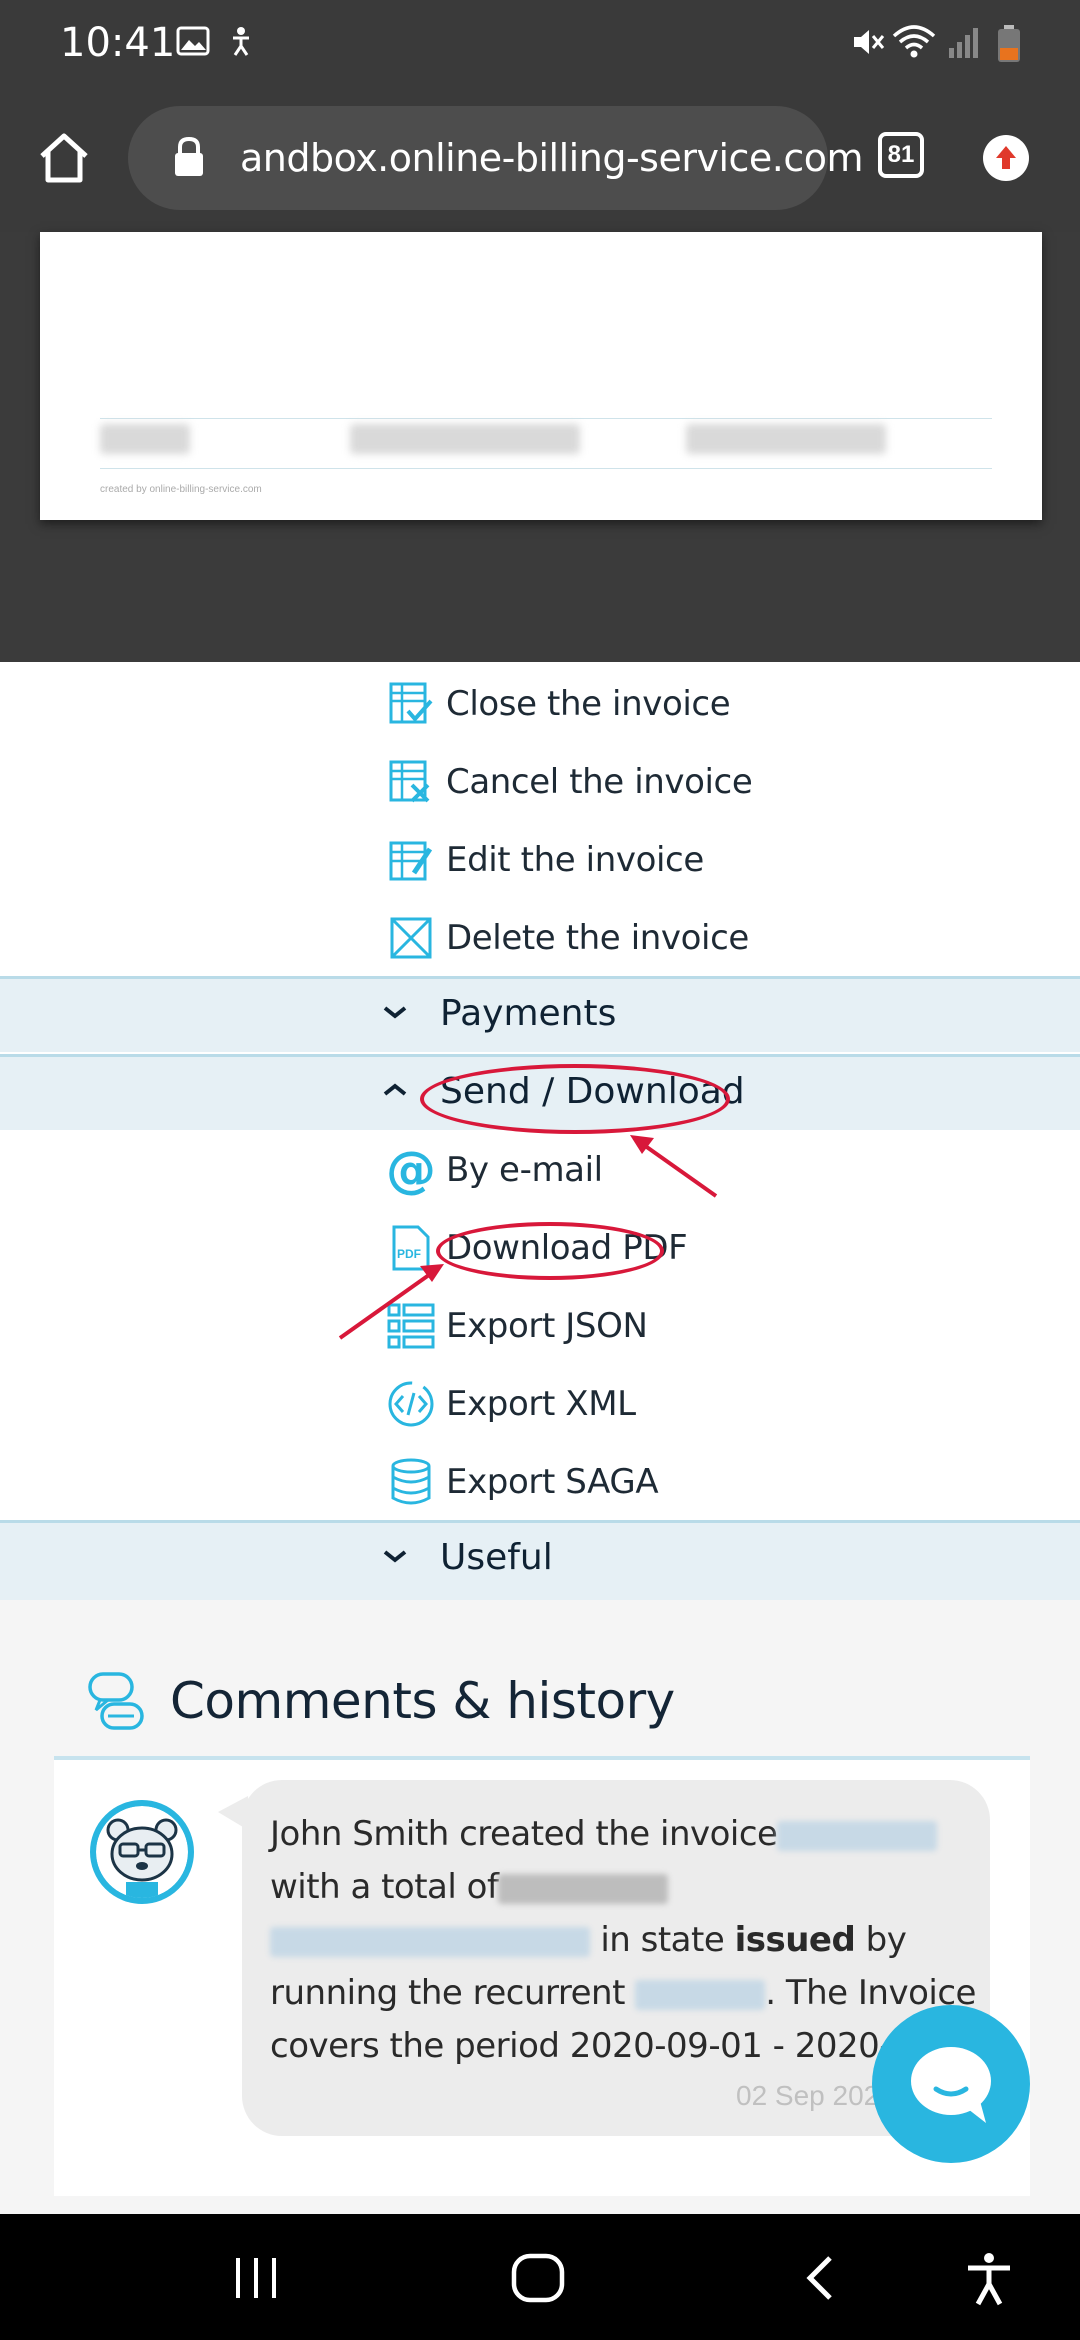 The height and width of the screenshot is (2340, 1080). Describe the element at coordinates (411, 1170) in the screenshot. I see `at-icon: @` at that location.